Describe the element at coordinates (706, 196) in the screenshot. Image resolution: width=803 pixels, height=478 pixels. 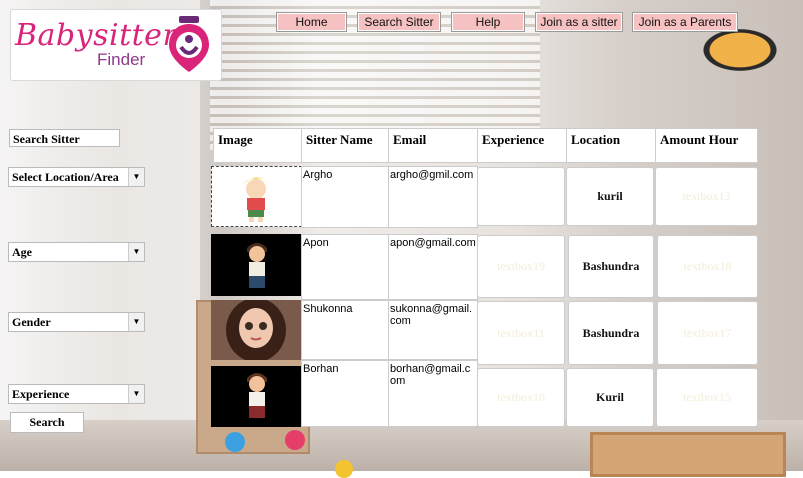
I see `amount-box: textbox13` at that location.